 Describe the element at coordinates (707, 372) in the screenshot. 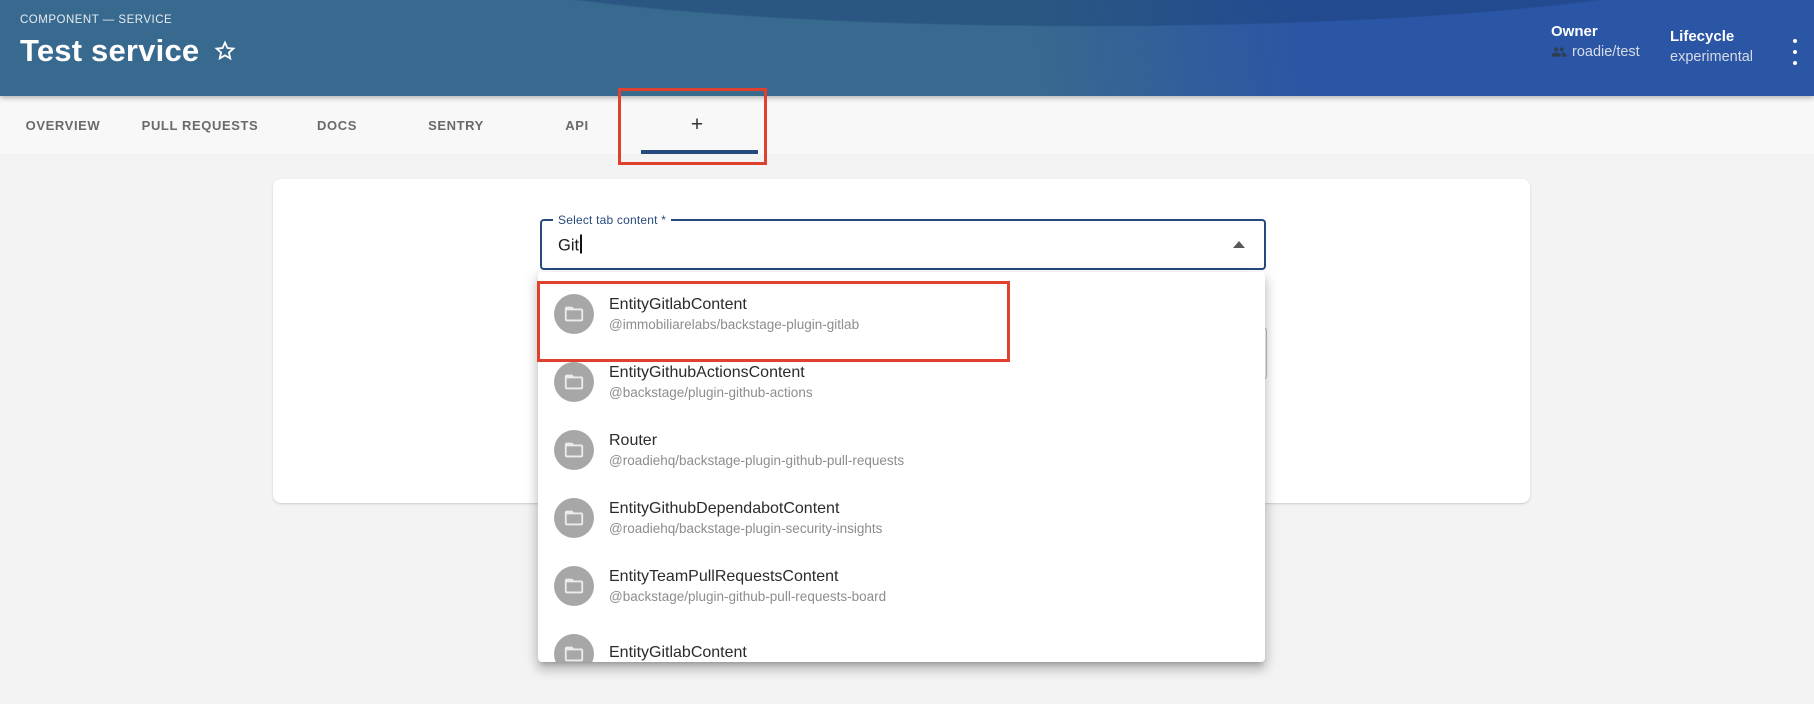

I see `option-title: EntityGithubActionsContent` at that location.